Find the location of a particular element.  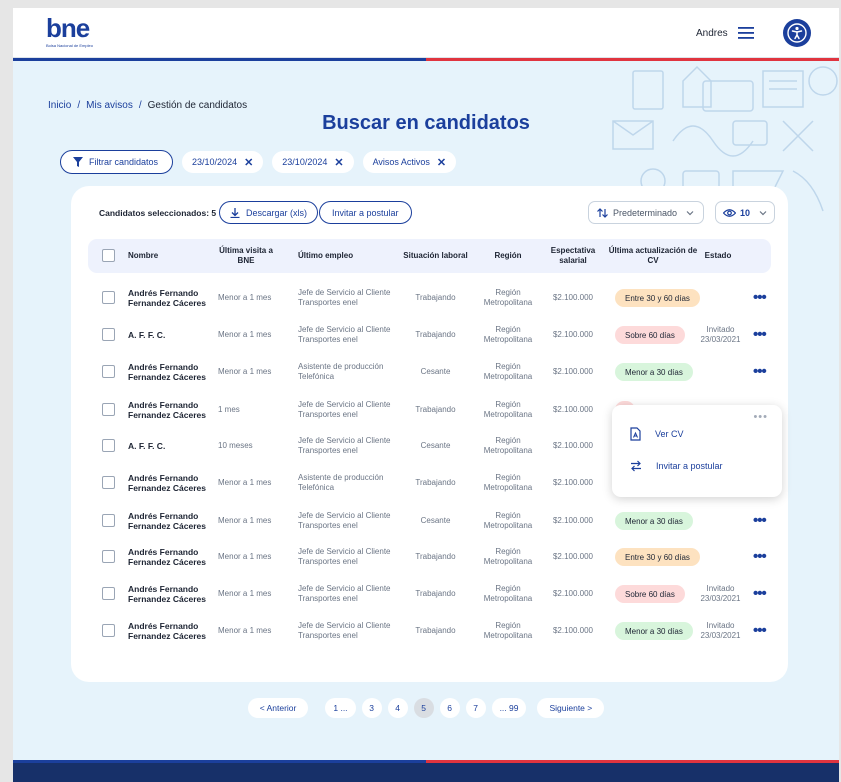

row-actions-popup: ••• Ver CV Invitar a postular is located at coordinates (697, 451).